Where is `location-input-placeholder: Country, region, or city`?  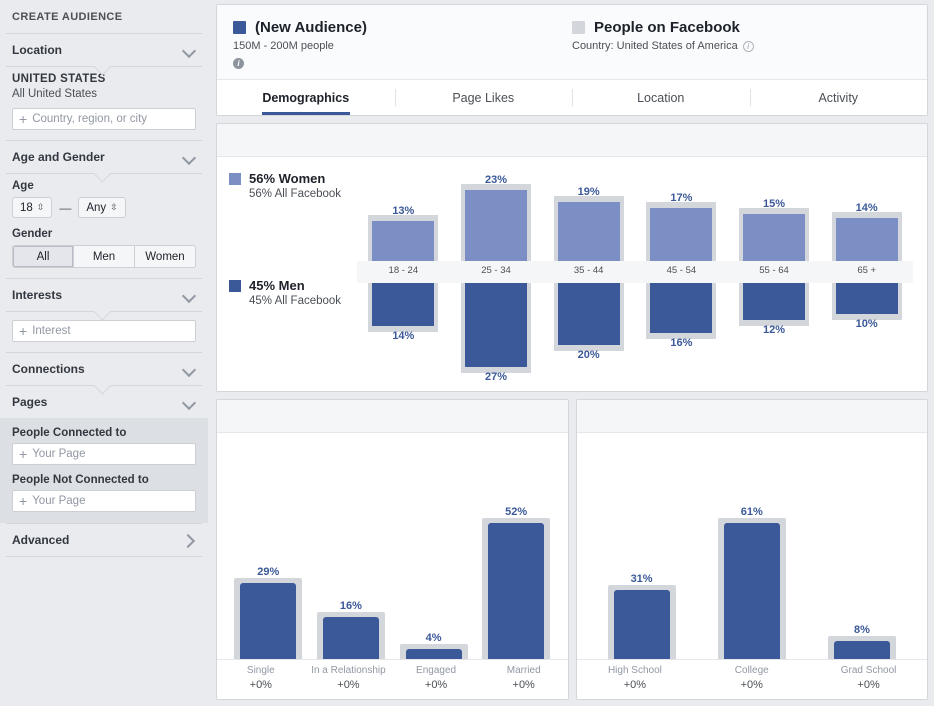
location-input-placeholder: Country, region, or city is located at coordinates (90, 119).